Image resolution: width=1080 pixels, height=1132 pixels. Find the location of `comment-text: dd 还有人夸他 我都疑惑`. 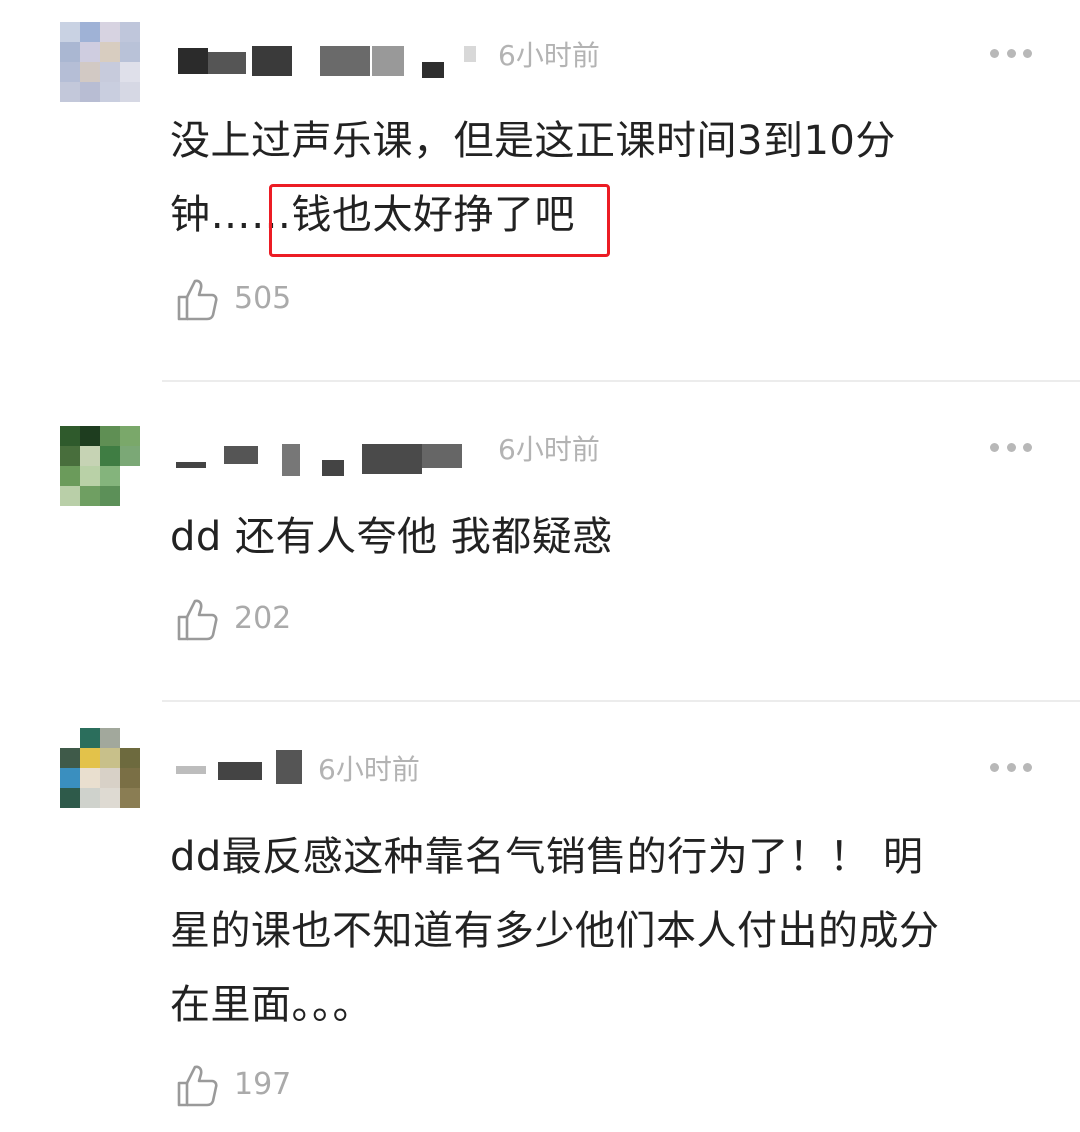

comment-text: dd 还有人夸他 我都疑惑 is located at coordinates (610, 537).